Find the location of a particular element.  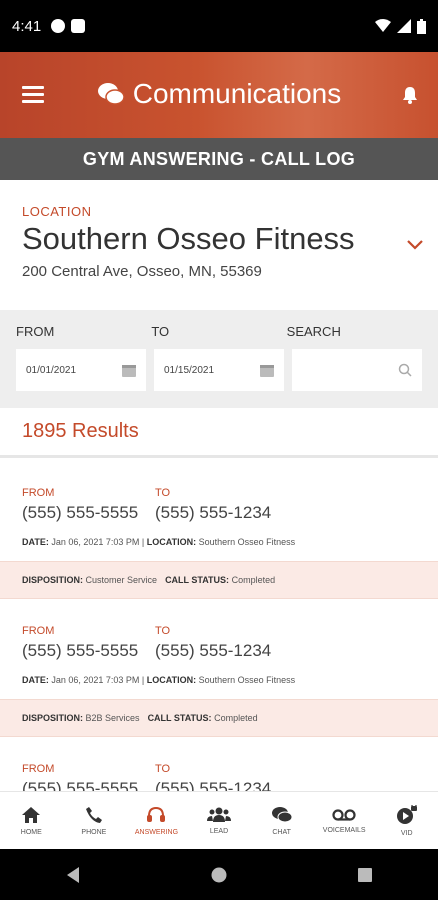

battery-icon is located at coordinates (421, 26).